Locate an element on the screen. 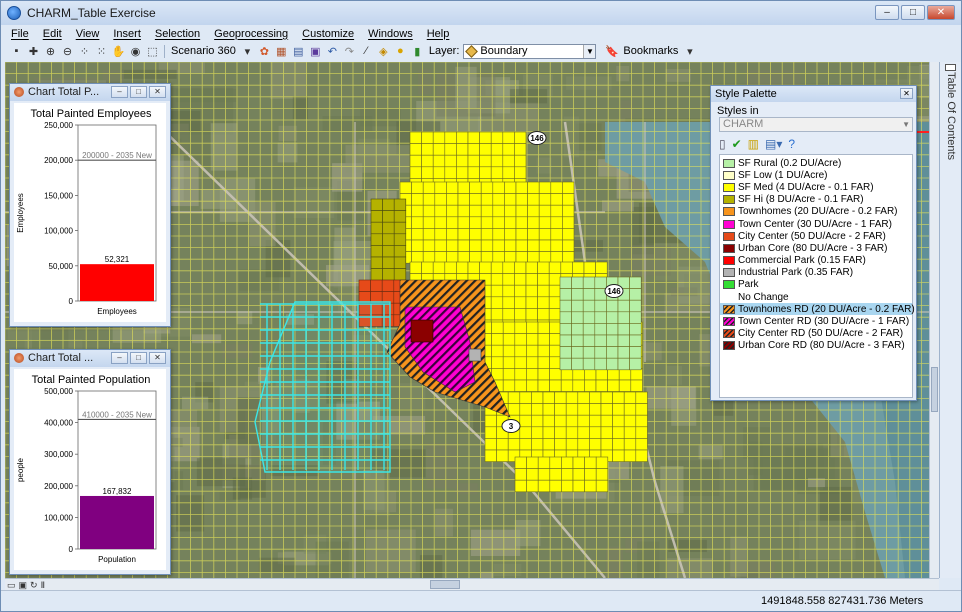 This screenshot has width=962, height=612. fixed-zoom-in-icon: ⁘ is located at coordinates (84, 51).